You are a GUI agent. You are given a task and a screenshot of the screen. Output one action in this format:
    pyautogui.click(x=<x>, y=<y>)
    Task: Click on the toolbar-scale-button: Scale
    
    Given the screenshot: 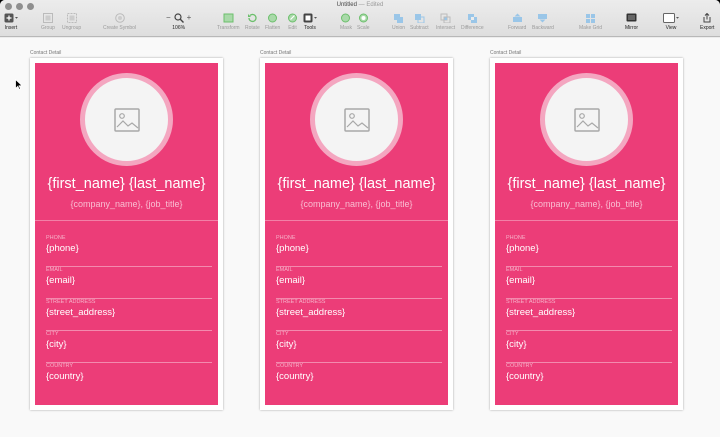 What is the action you would take?
    pyautogui.click(x=363, y=21)
    